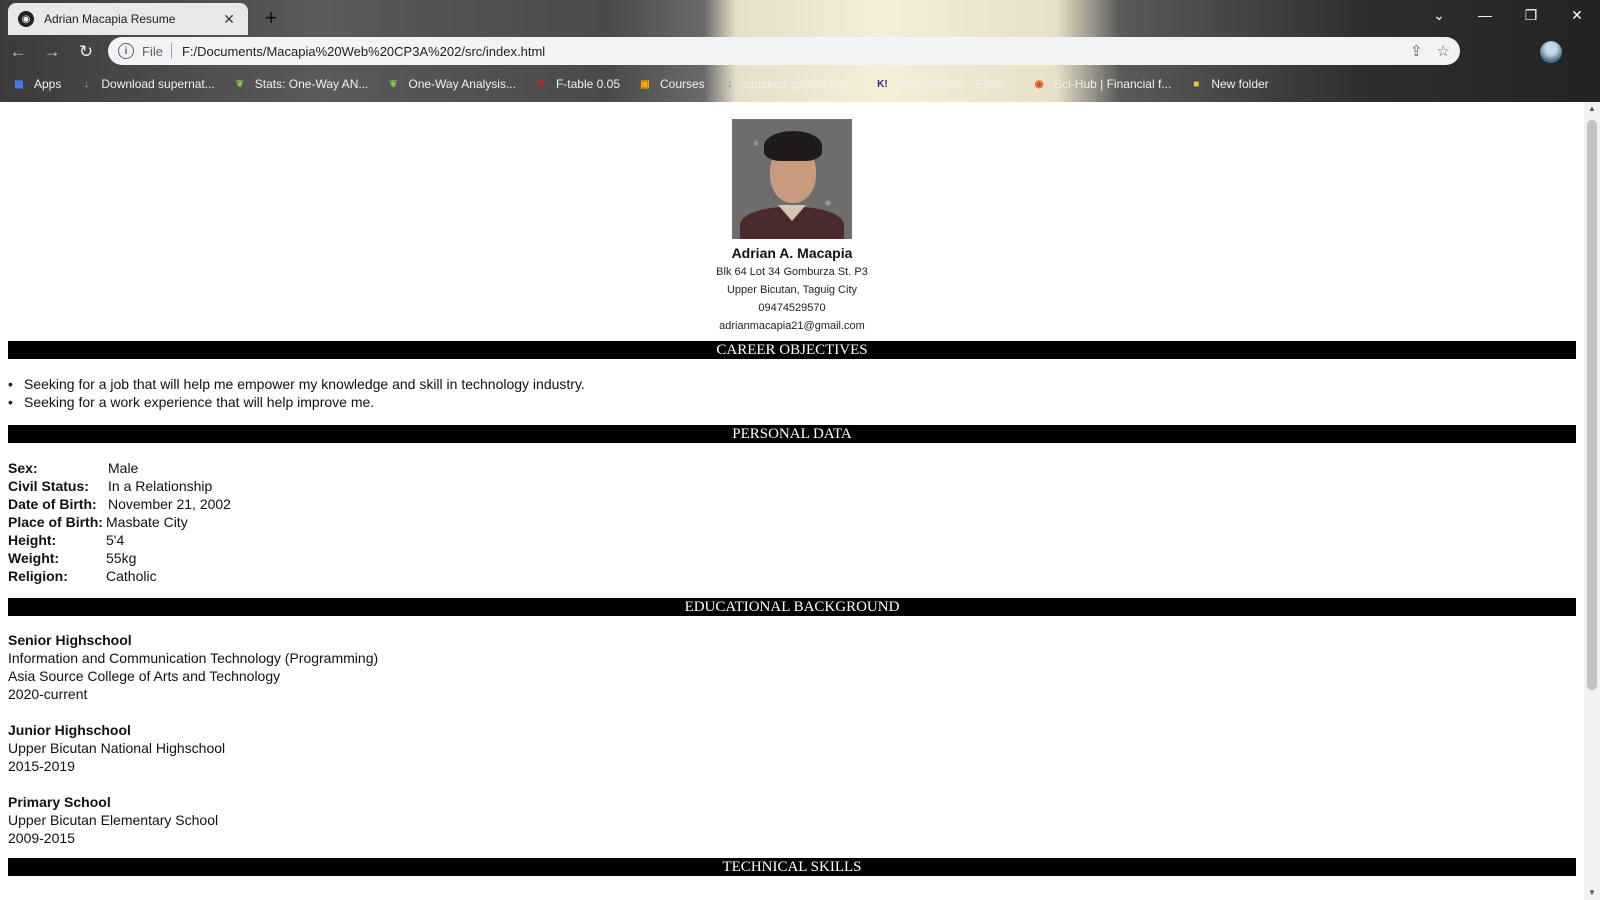 The height and width of the screenshot is (900, 1600). I want to click on education-detail: Upper Bicutan National Highschool, so click(117, 748).